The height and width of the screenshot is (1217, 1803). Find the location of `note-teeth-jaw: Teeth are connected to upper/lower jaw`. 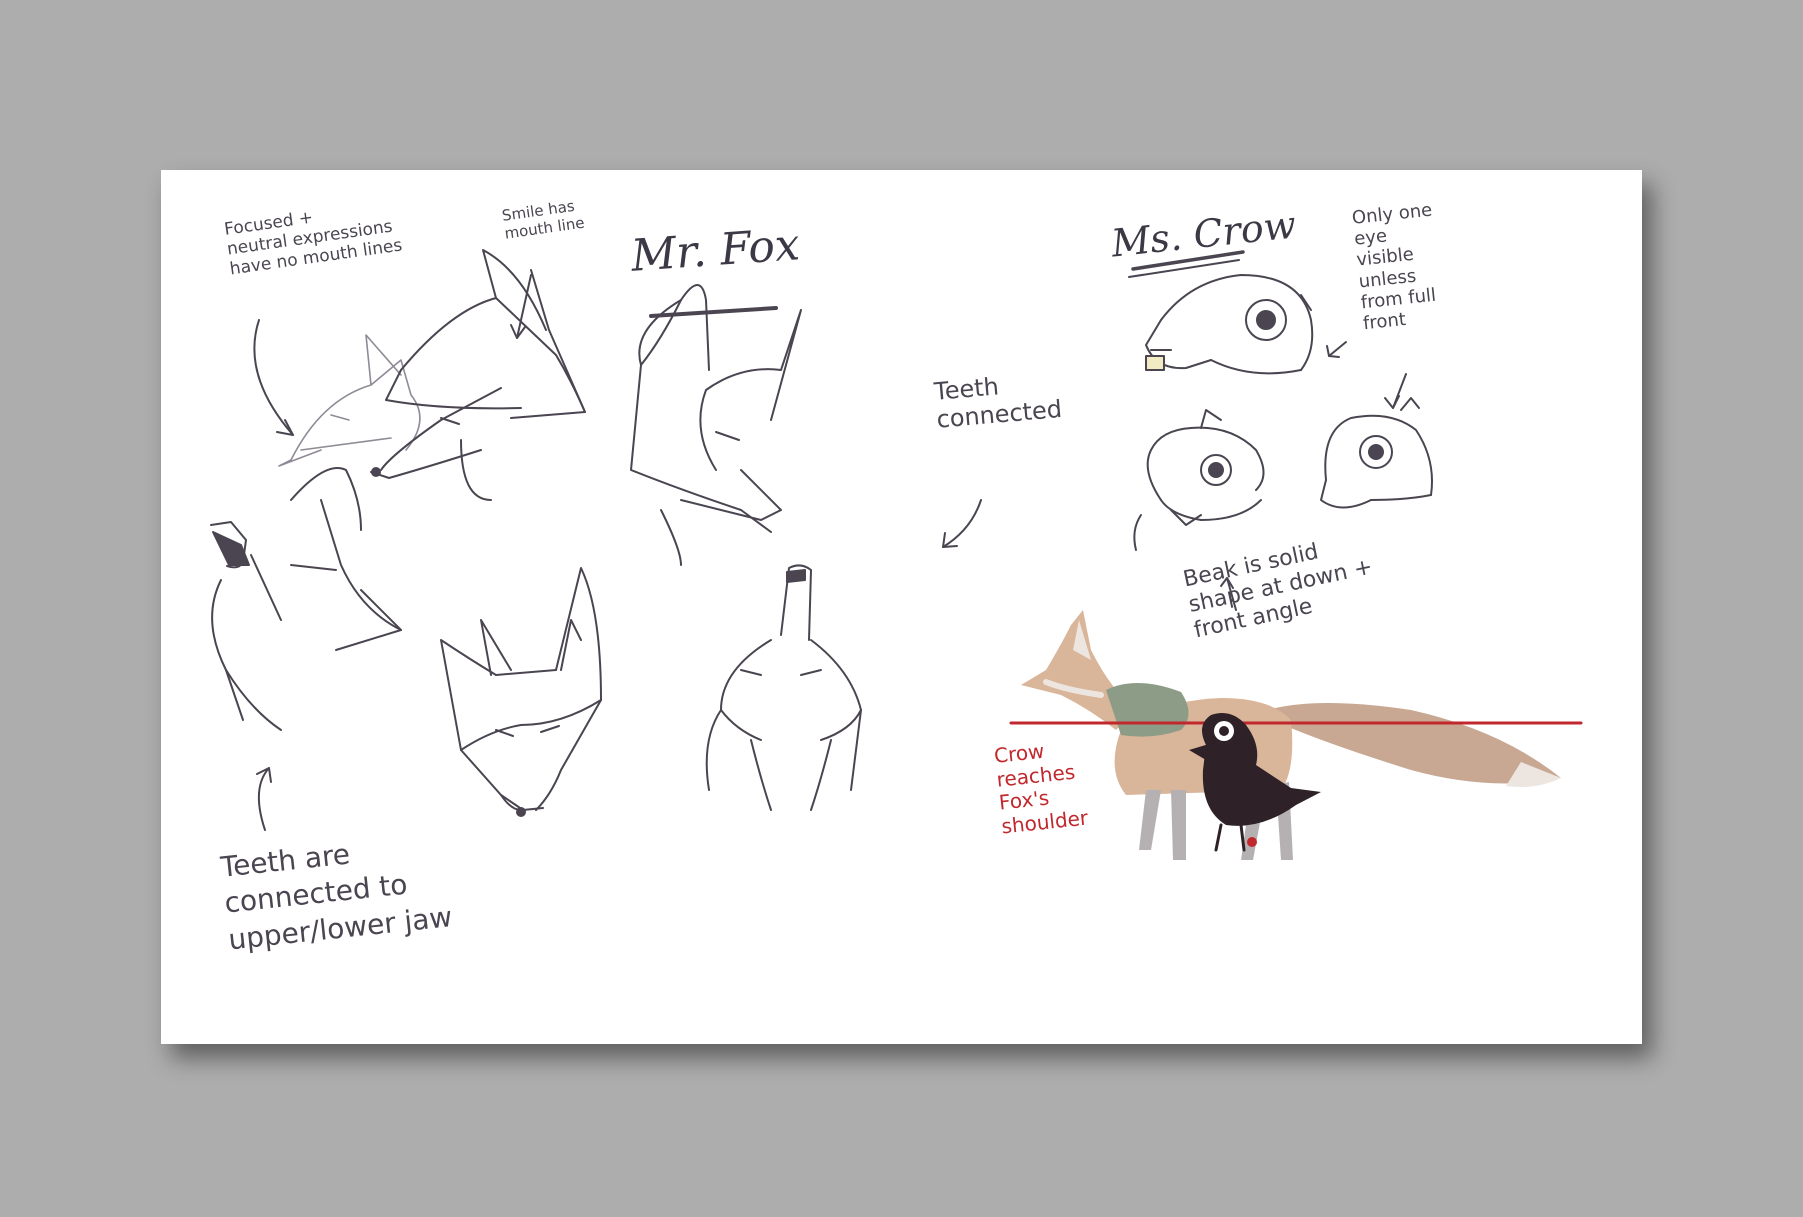

note-teeth-jaw: Teeth are connected to upper/lower jaw is located at coordinates (336, 897).